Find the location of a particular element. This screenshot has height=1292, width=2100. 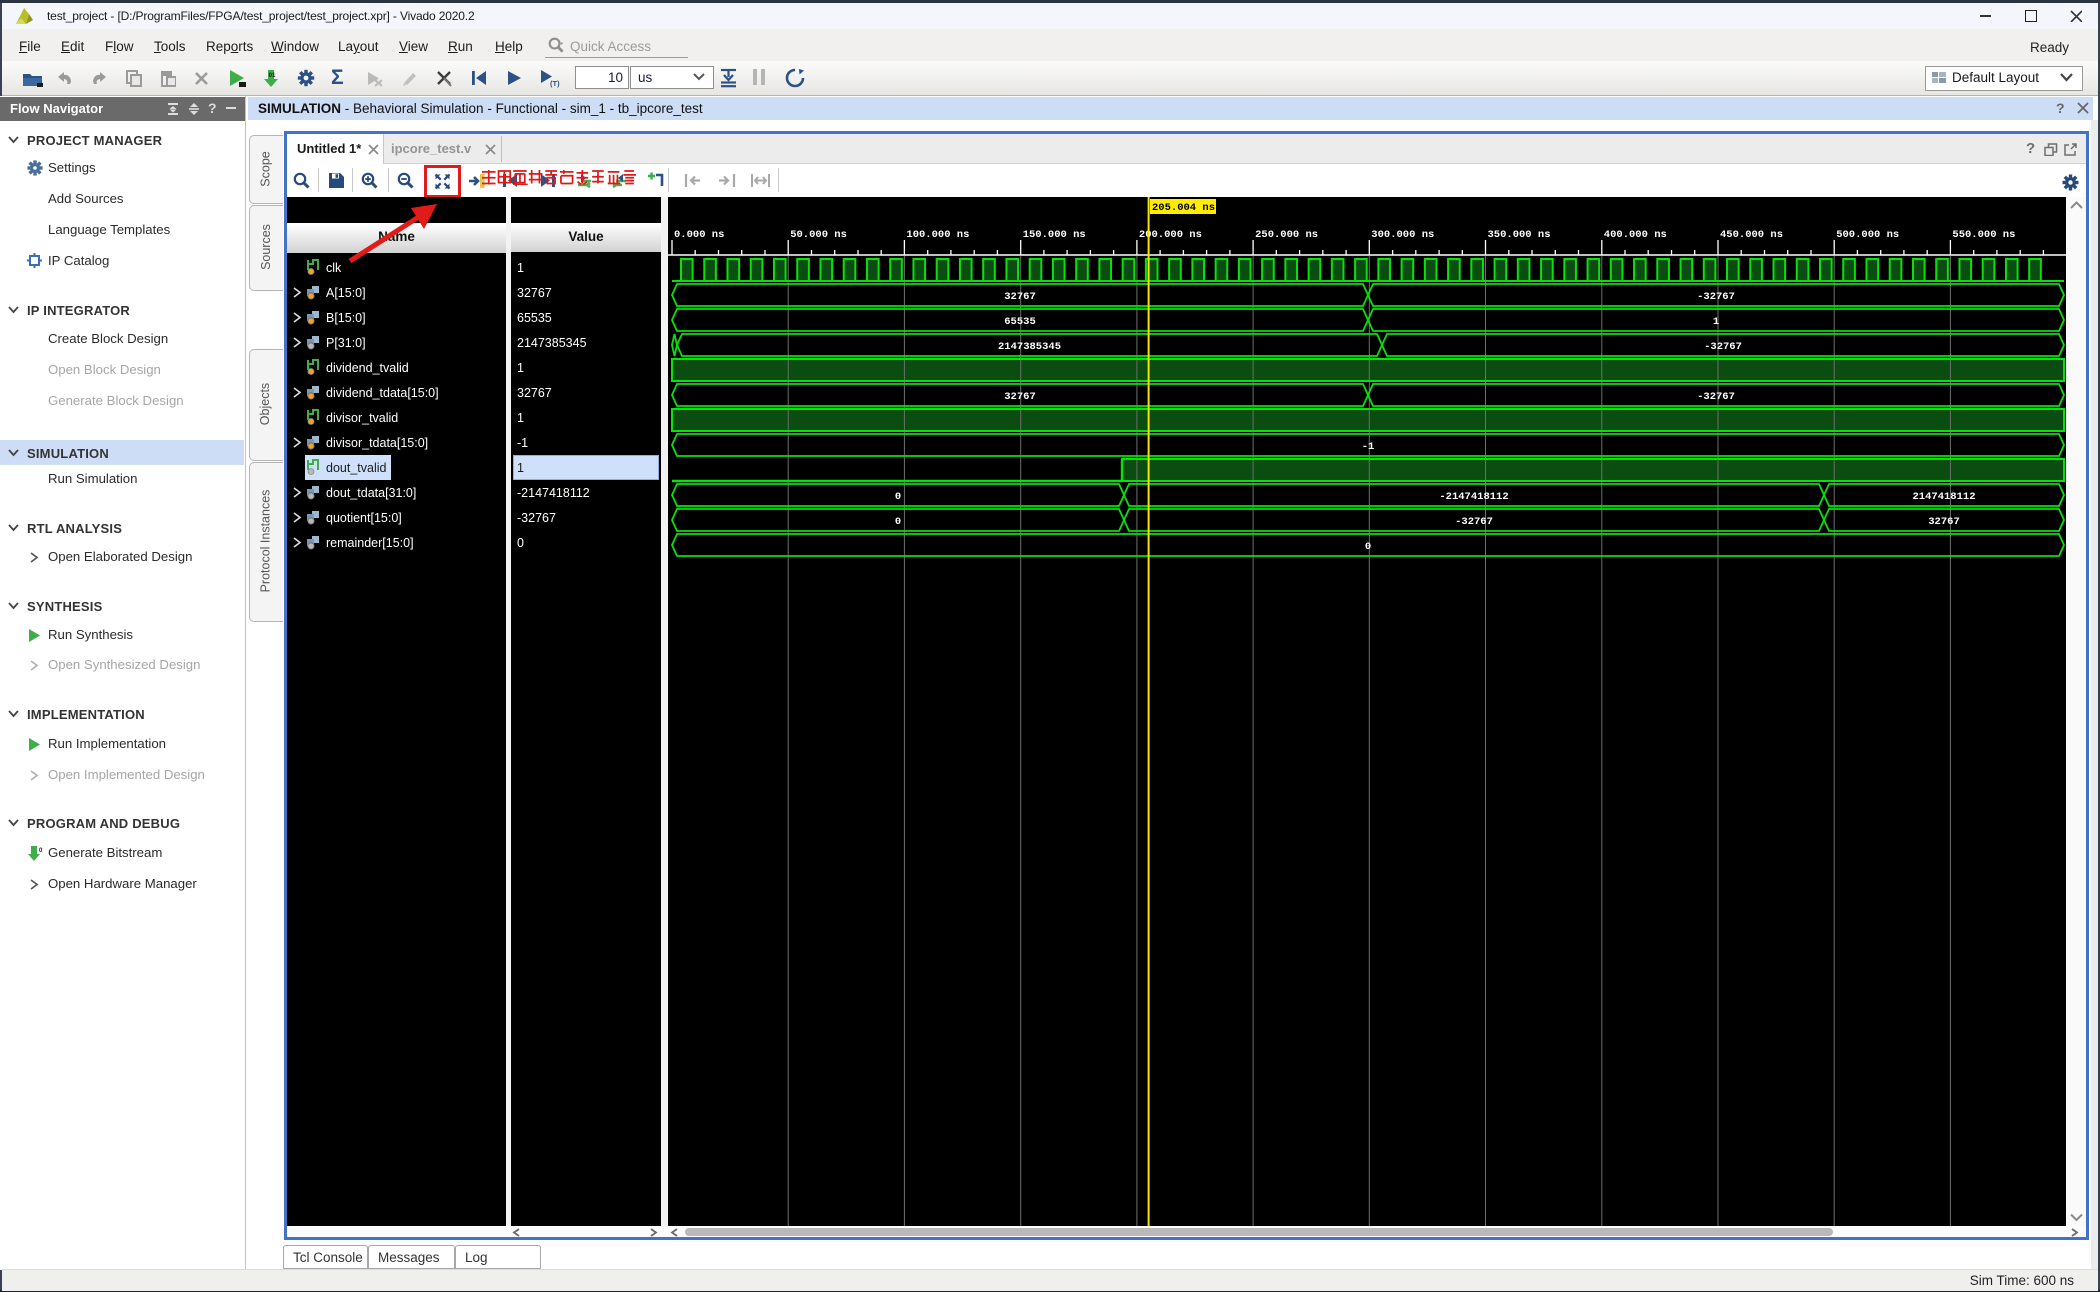

svg-text: 50.000 ns is located at coordinates (818, 235).